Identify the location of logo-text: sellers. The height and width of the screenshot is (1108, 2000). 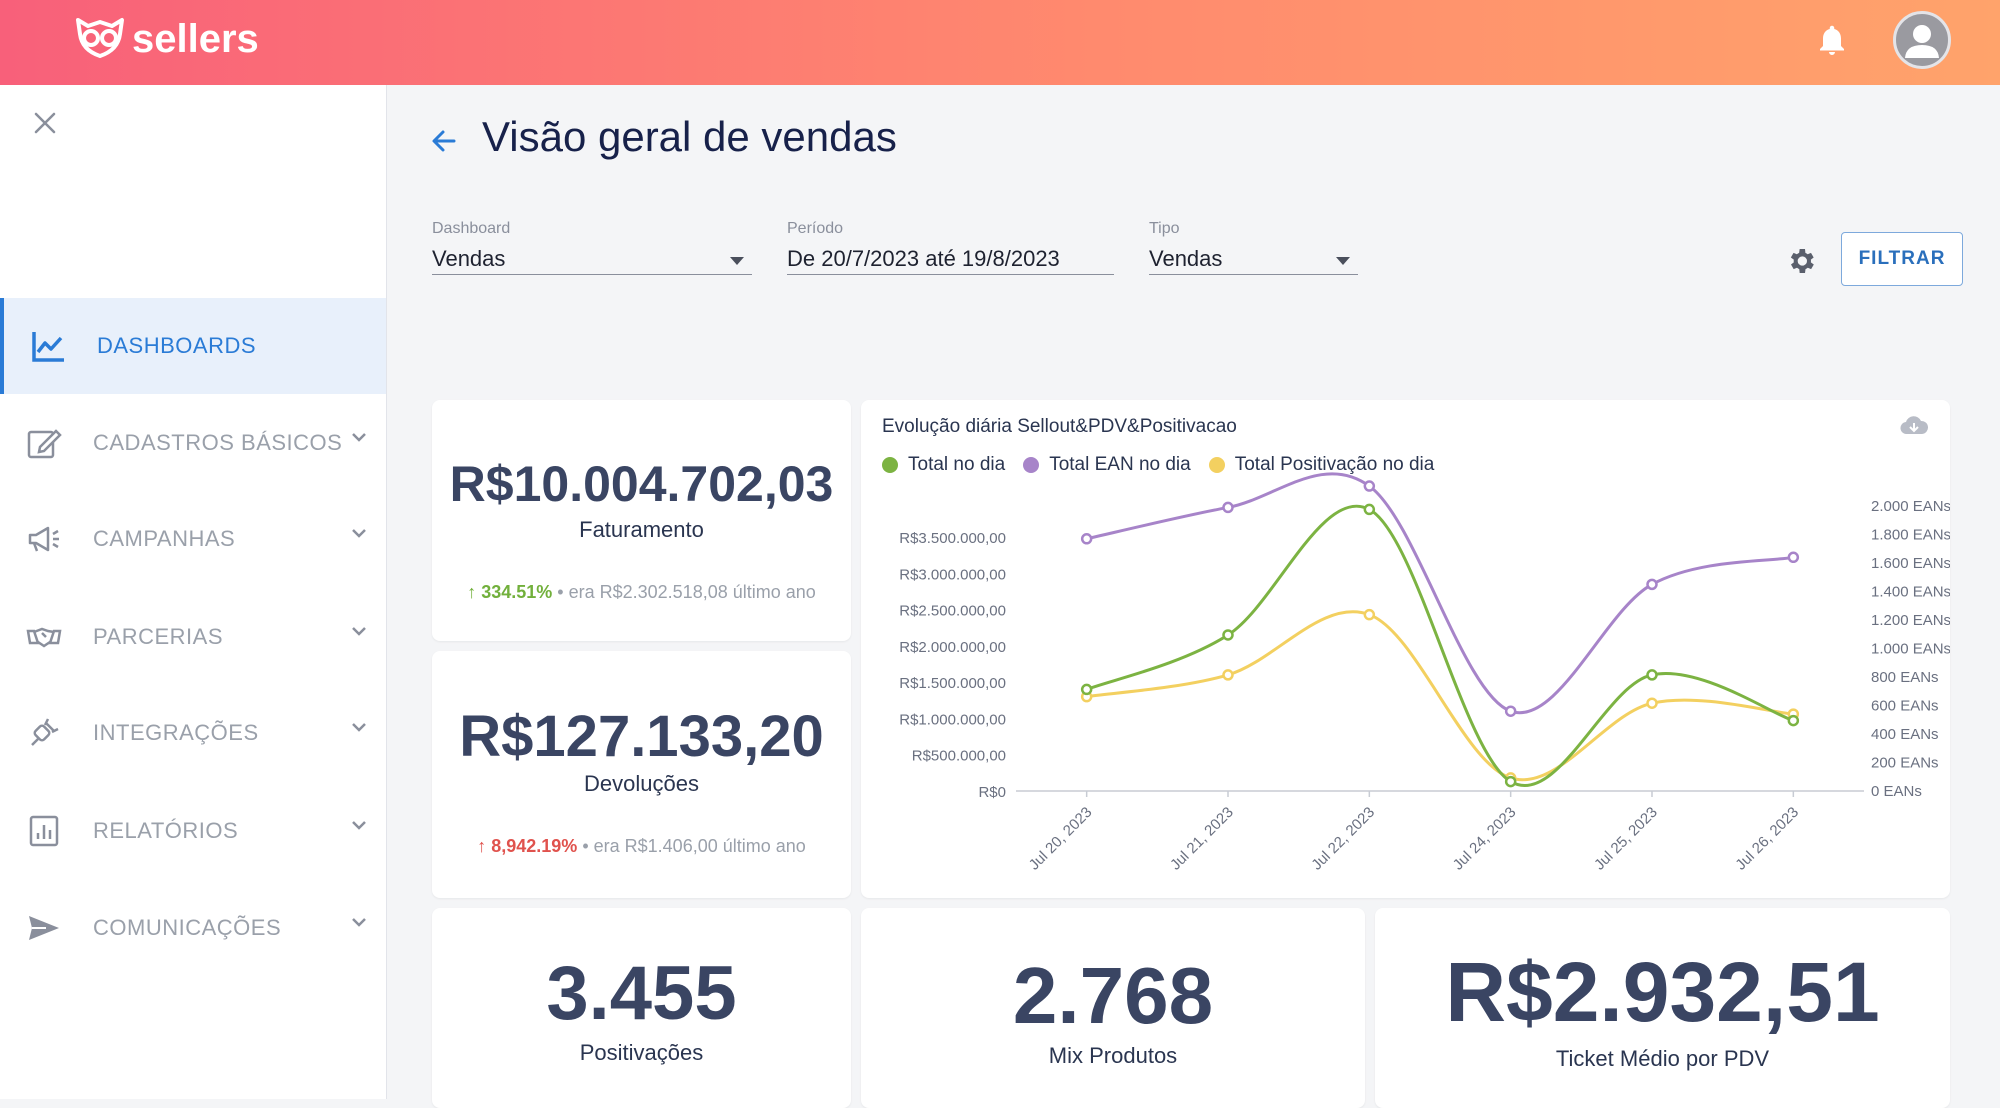
(195, 38).